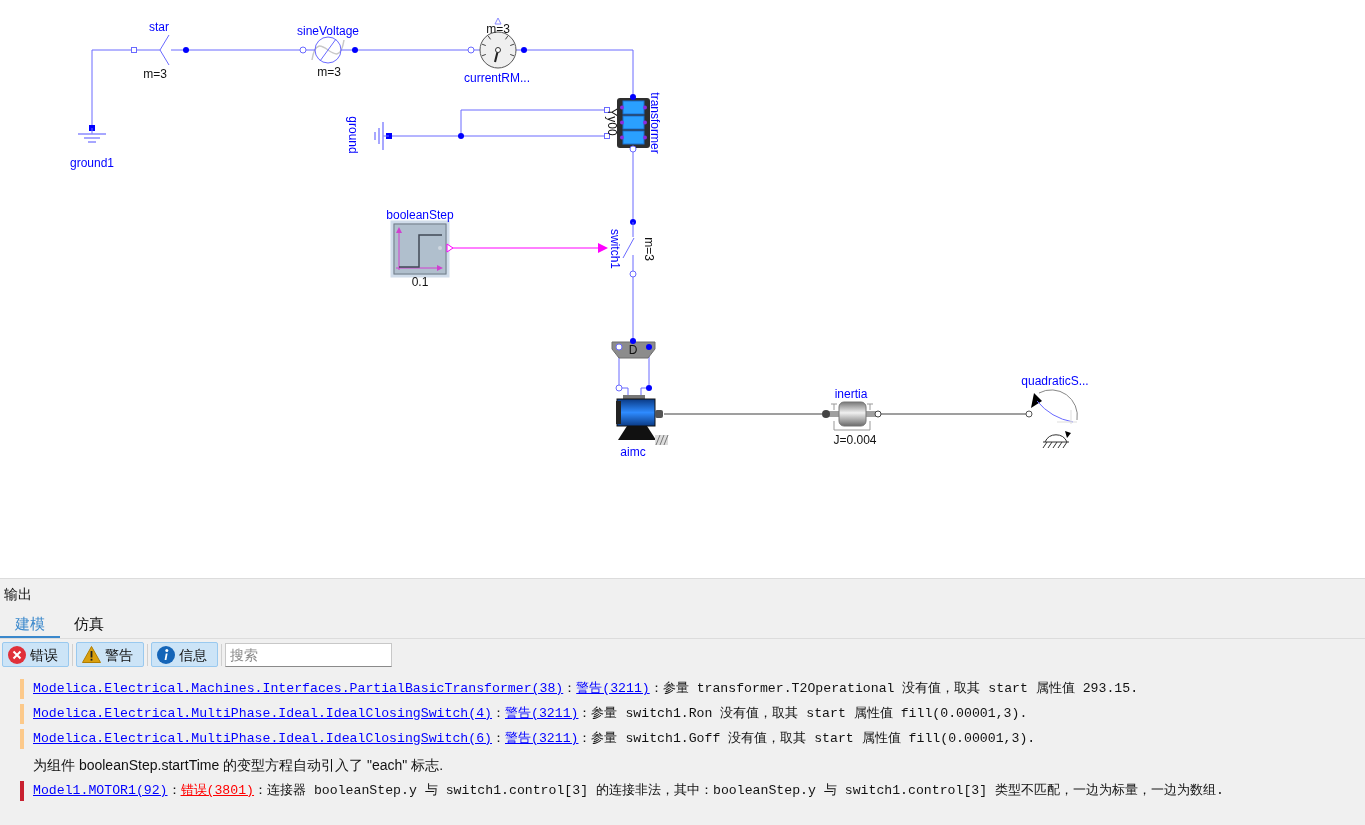  Describe the element at coordinates (159, 27) in the screenshot. I see `component-name: star` at that location.